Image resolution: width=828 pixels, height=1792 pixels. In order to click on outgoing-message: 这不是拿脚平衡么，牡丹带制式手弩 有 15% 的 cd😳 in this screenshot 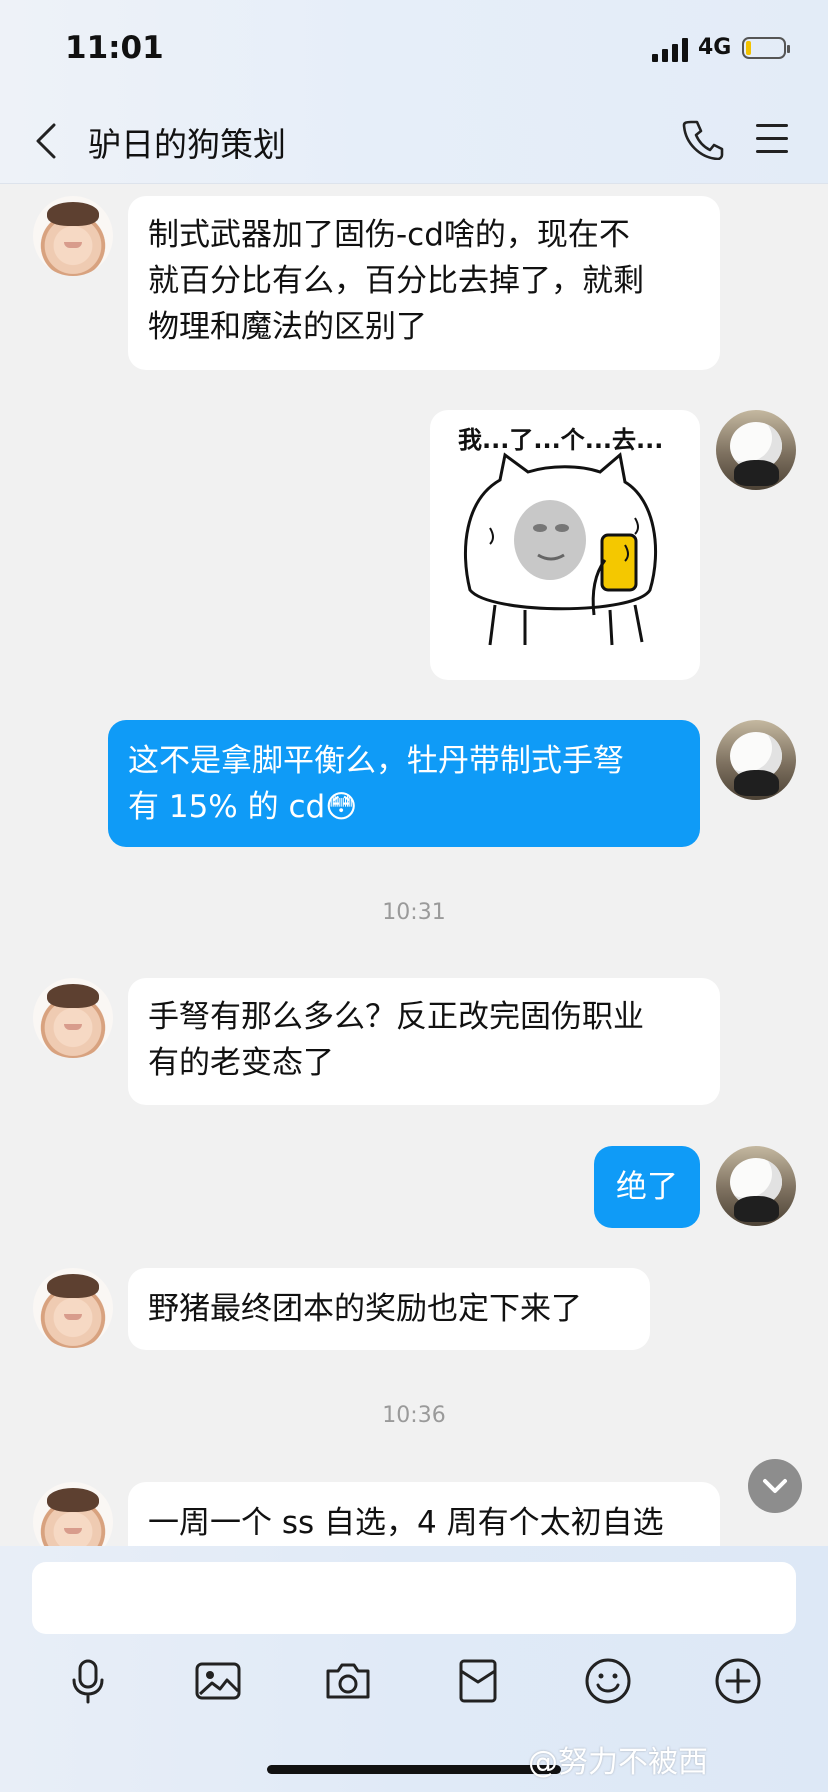, I will do `click(404, 783)`.